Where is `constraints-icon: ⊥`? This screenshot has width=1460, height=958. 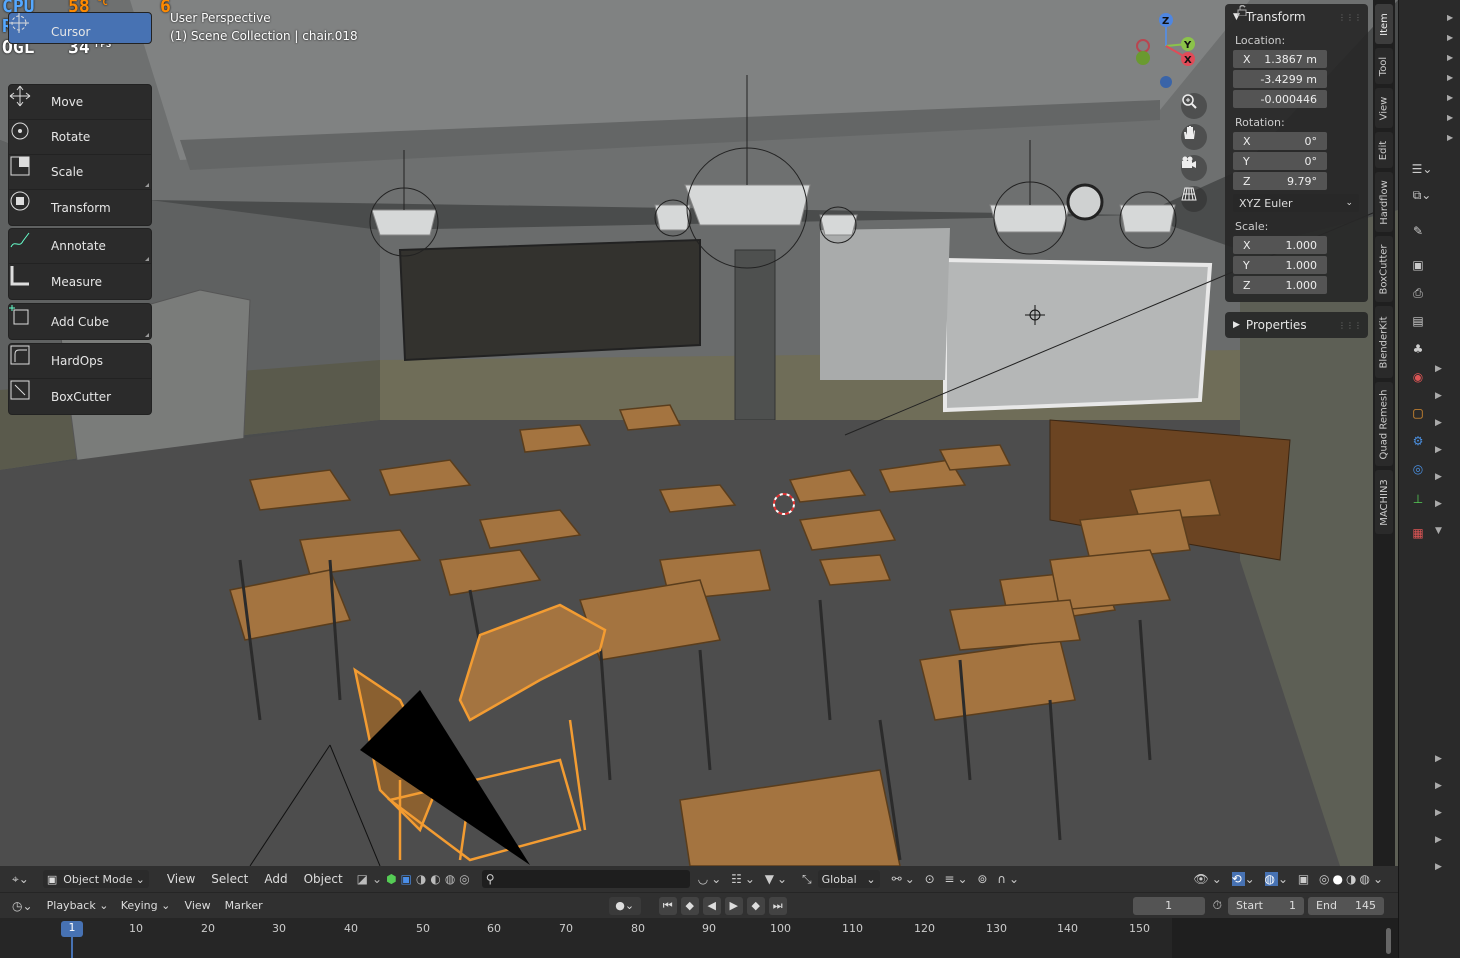
constraints-icon: ⊥ is located at coordinates (1418, 499).